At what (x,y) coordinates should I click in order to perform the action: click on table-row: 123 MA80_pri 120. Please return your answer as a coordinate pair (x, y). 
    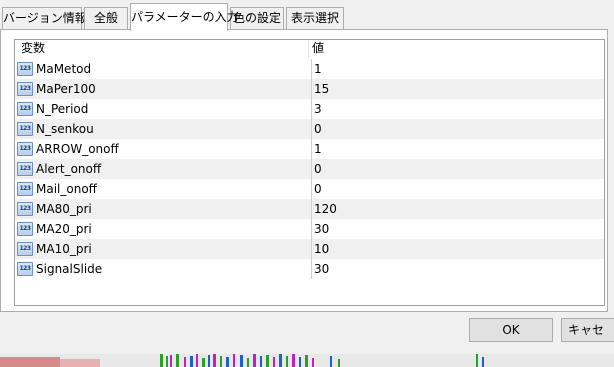
    Looking at the image, I should click on (309, 209).